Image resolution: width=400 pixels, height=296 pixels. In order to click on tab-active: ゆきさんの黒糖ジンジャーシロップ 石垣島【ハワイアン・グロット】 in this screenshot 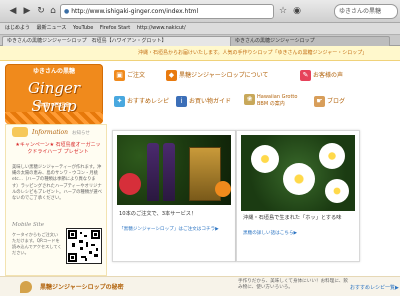, I will do `click(117, 41)`.